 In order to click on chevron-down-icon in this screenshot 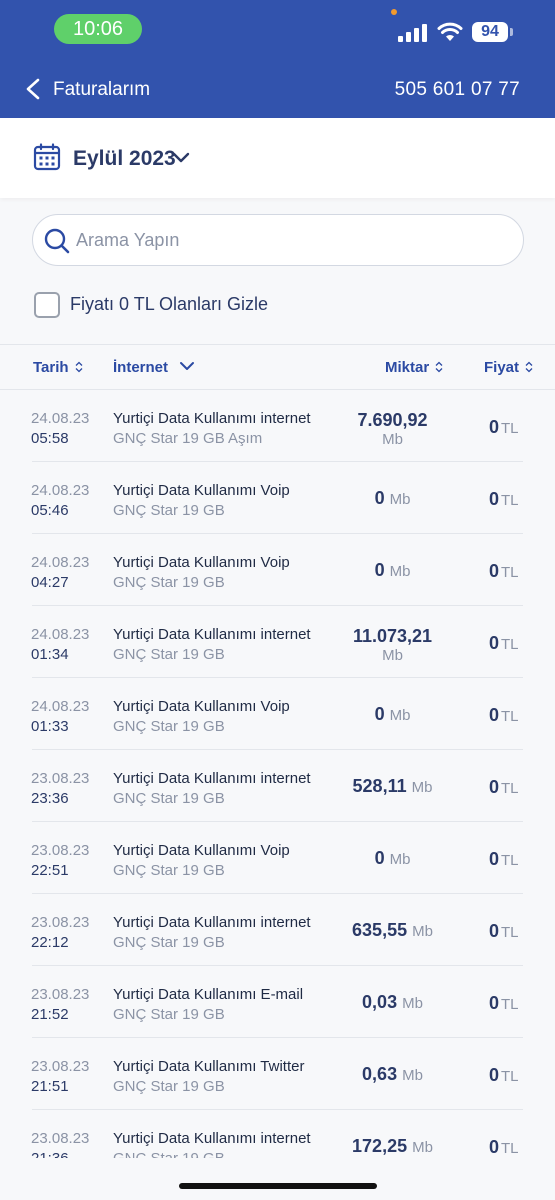, I will do `click(181, 158)`.